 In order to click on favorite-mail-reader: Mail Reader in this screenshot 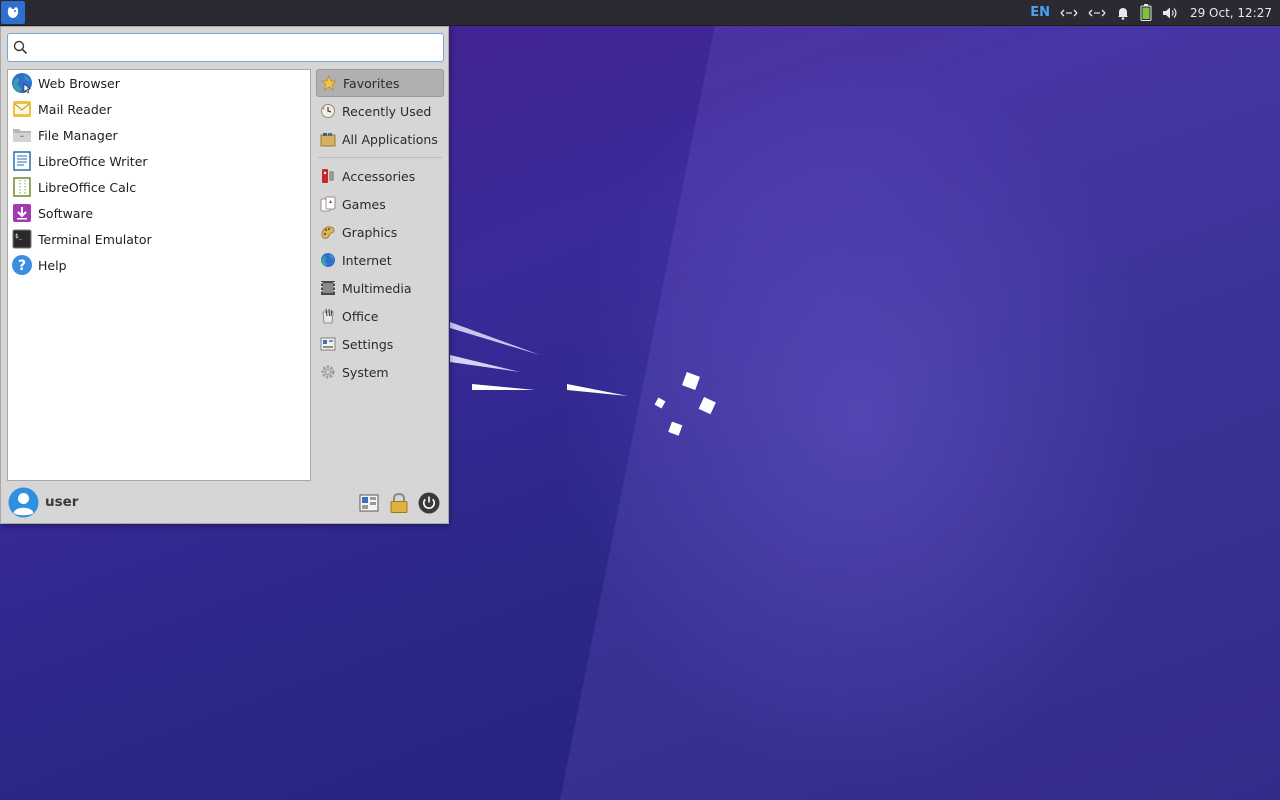, I will do `click(159, 109)`.